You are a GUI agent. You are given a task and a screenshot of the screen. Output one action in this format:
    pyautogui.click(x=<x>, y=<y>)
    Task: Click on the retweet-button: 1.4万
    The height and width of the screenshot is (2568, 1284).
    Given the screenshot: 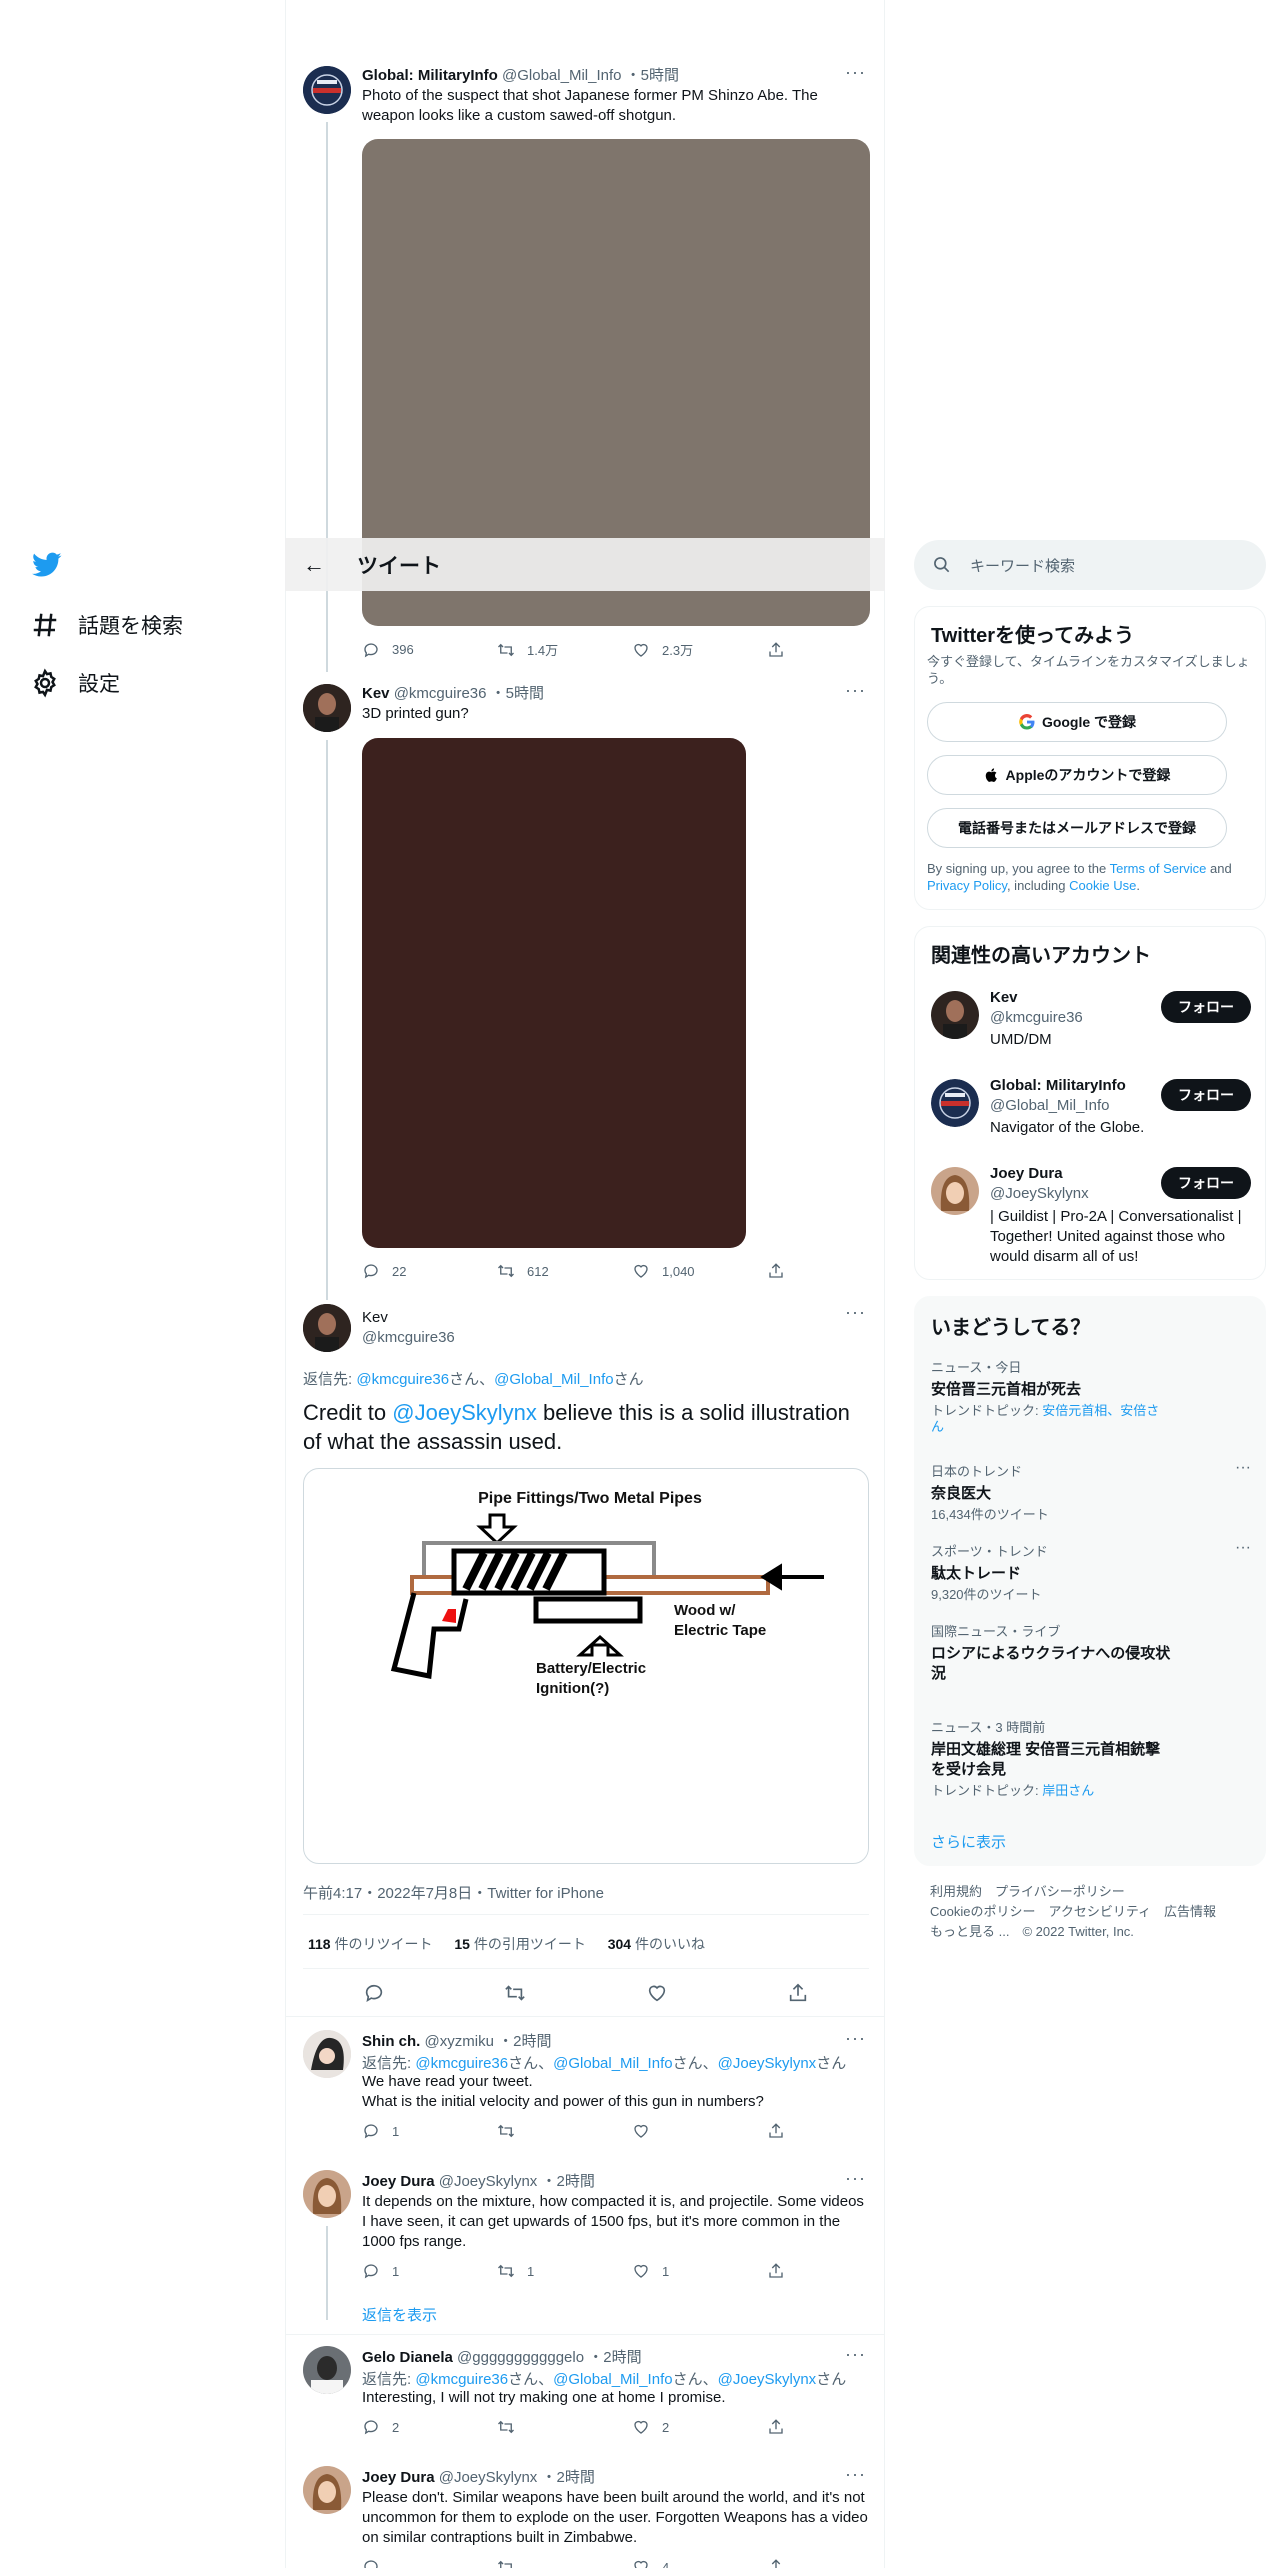 What is the action you would take?
    pyautogui.click(x=564, y=649)
    